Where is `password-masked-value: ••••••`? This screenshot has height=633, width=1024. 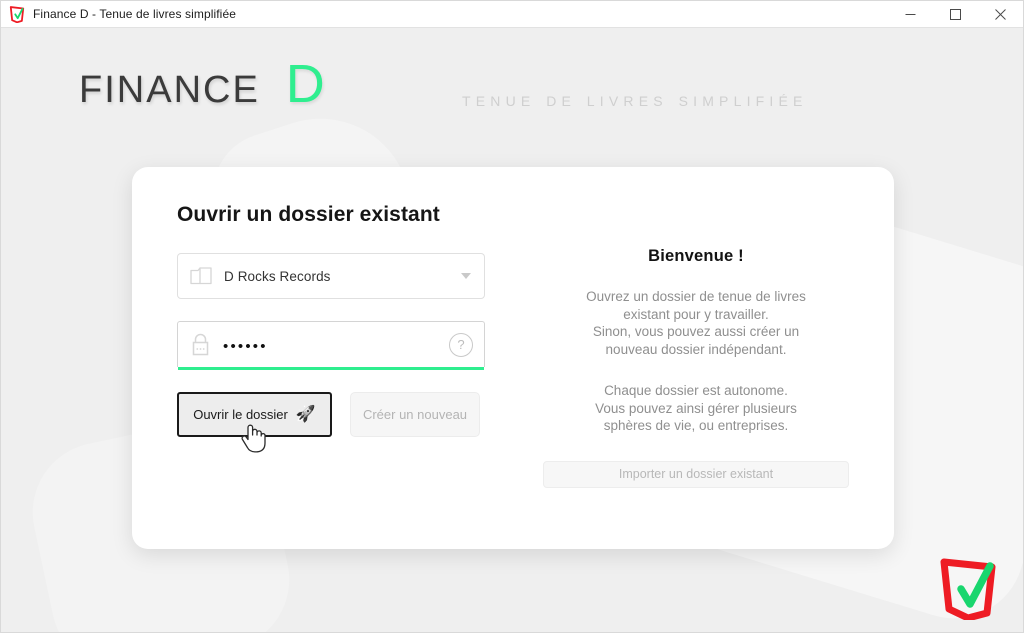
password-masked-value: •••••• is located at coordinates (245, 346).